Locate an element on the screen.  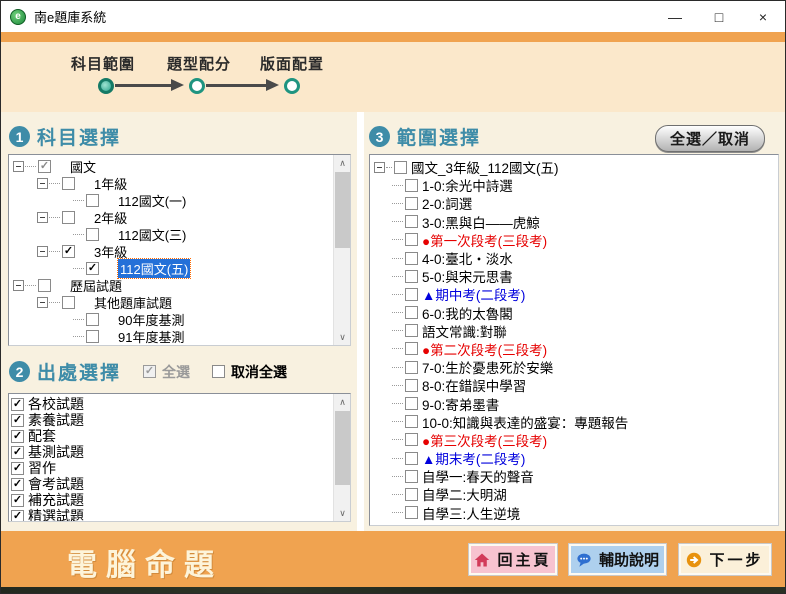
subject-tree-item: 90年度基測 is located at coordinates (178, 319).